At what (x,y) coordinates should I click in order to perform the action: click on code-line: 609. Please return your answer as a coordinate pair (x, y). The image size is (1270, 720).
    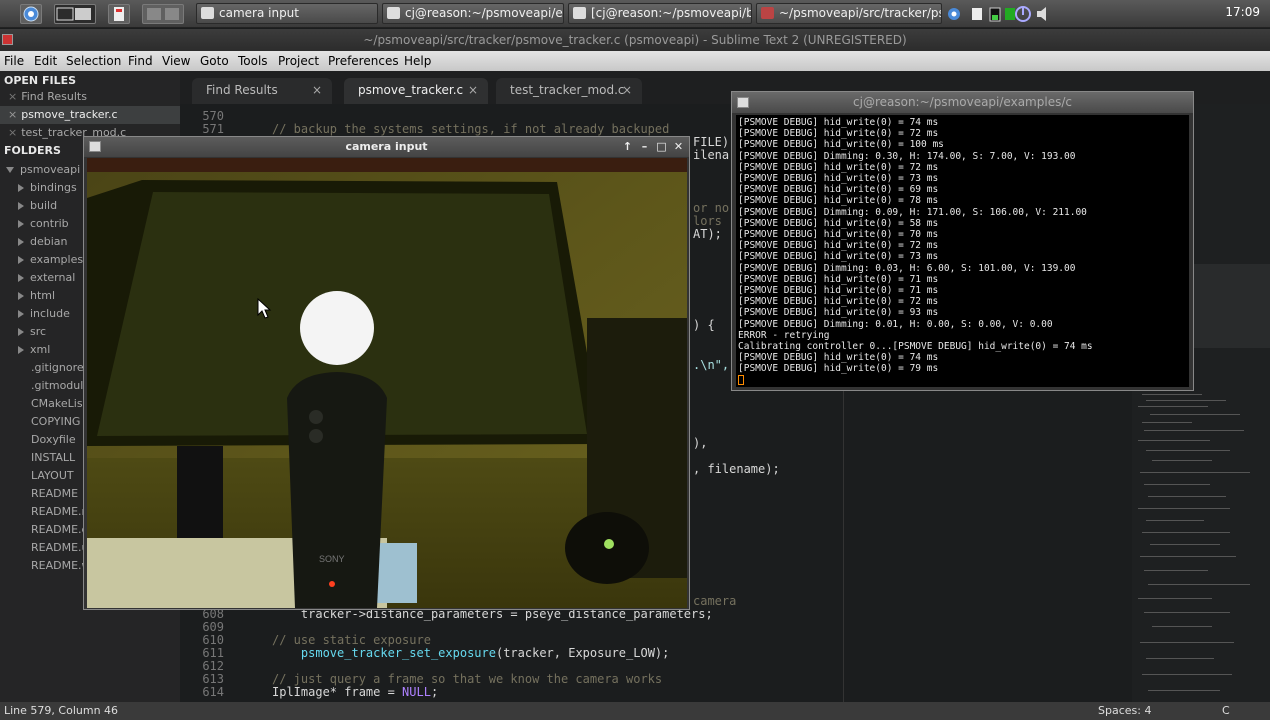
    Looking at the image, I should click on (213, 627).